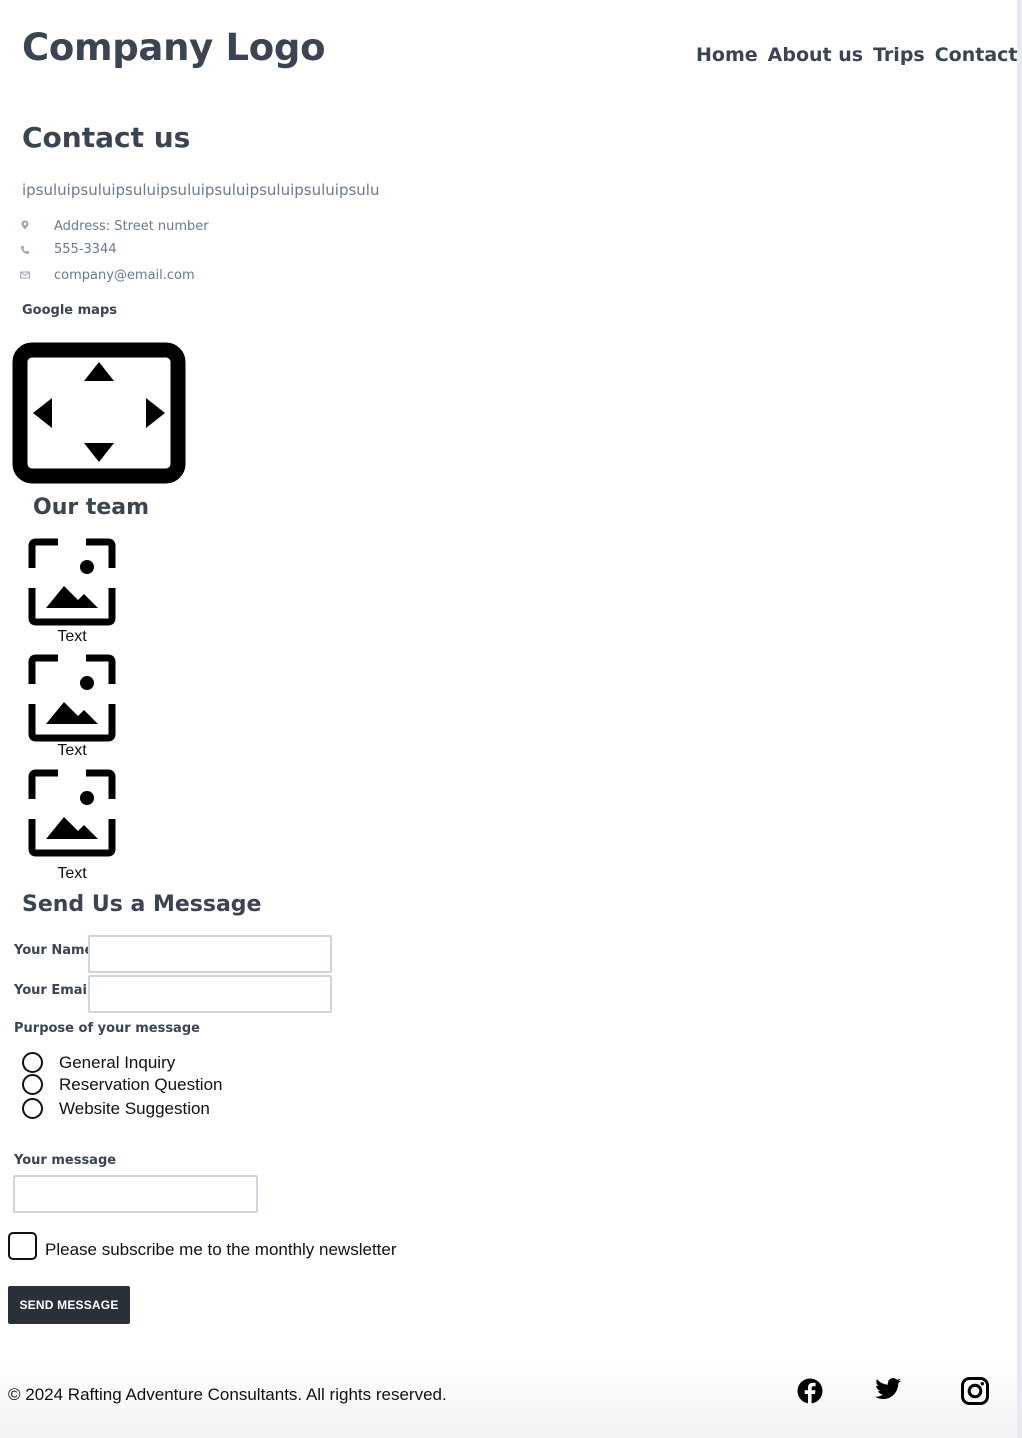 The image size is (1022, 1438). What do you see at coordinates (107, 1028) in the screenshot?
I see `purpose-label: Purpose of your message` at bounding box center [107, 1028].